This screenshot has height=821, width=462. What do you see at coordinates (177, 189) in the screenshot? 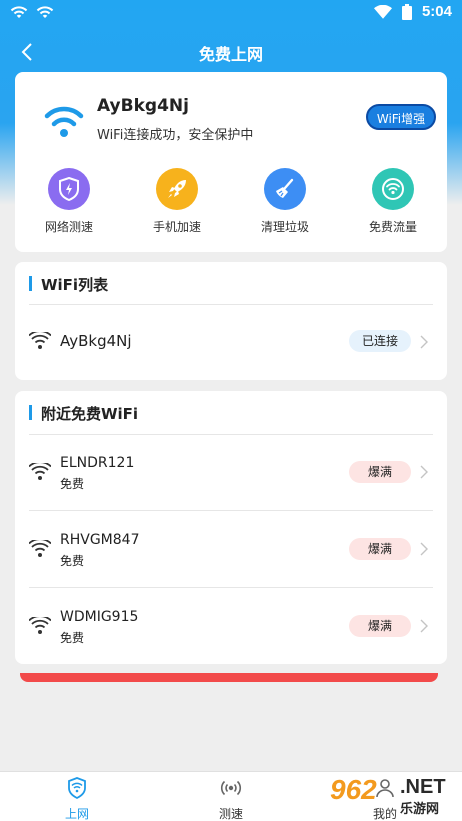
I see `rocket-icon` at bounding box center [177, 189].